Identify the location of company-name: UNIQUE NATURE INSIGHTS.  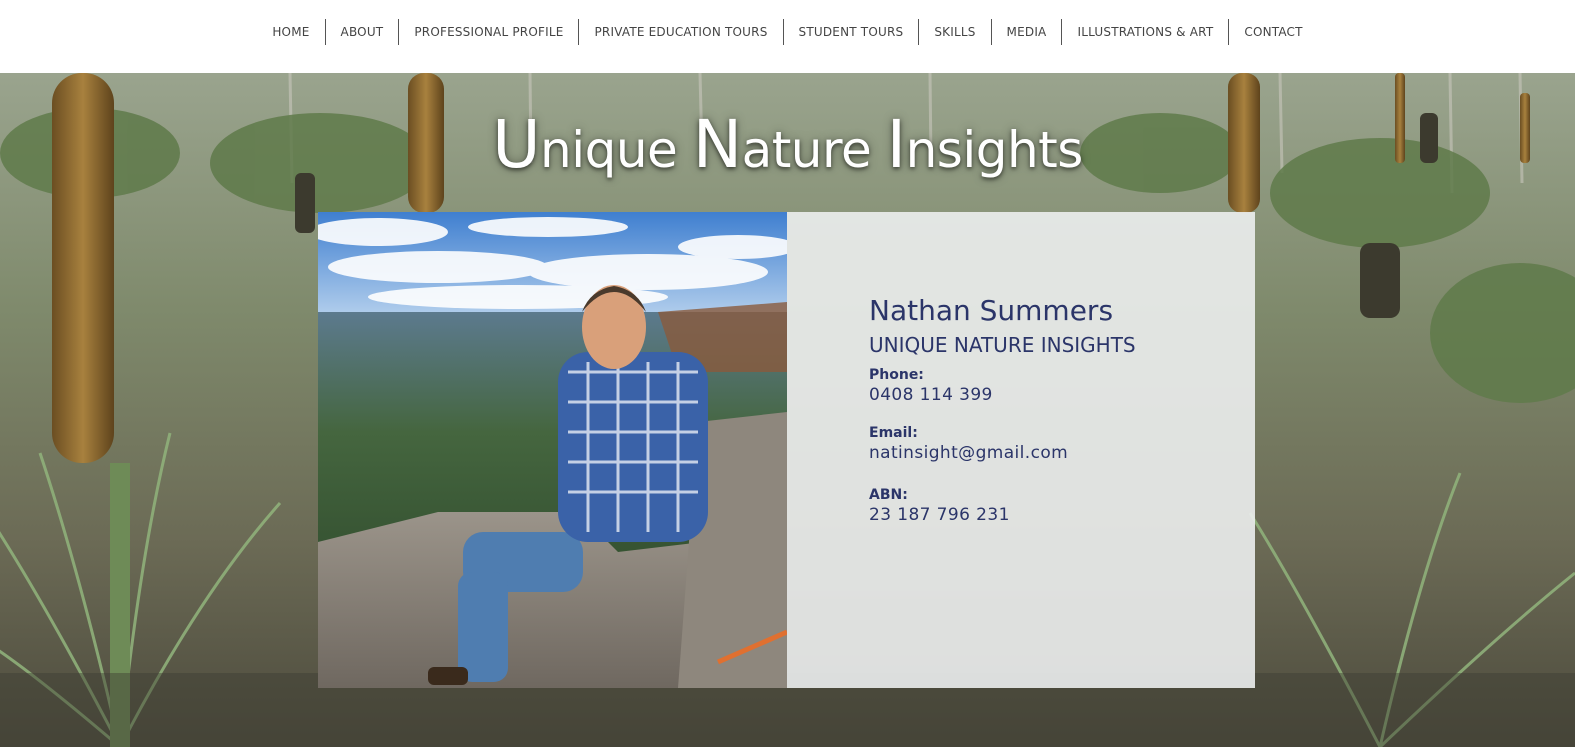
(1002, 345).